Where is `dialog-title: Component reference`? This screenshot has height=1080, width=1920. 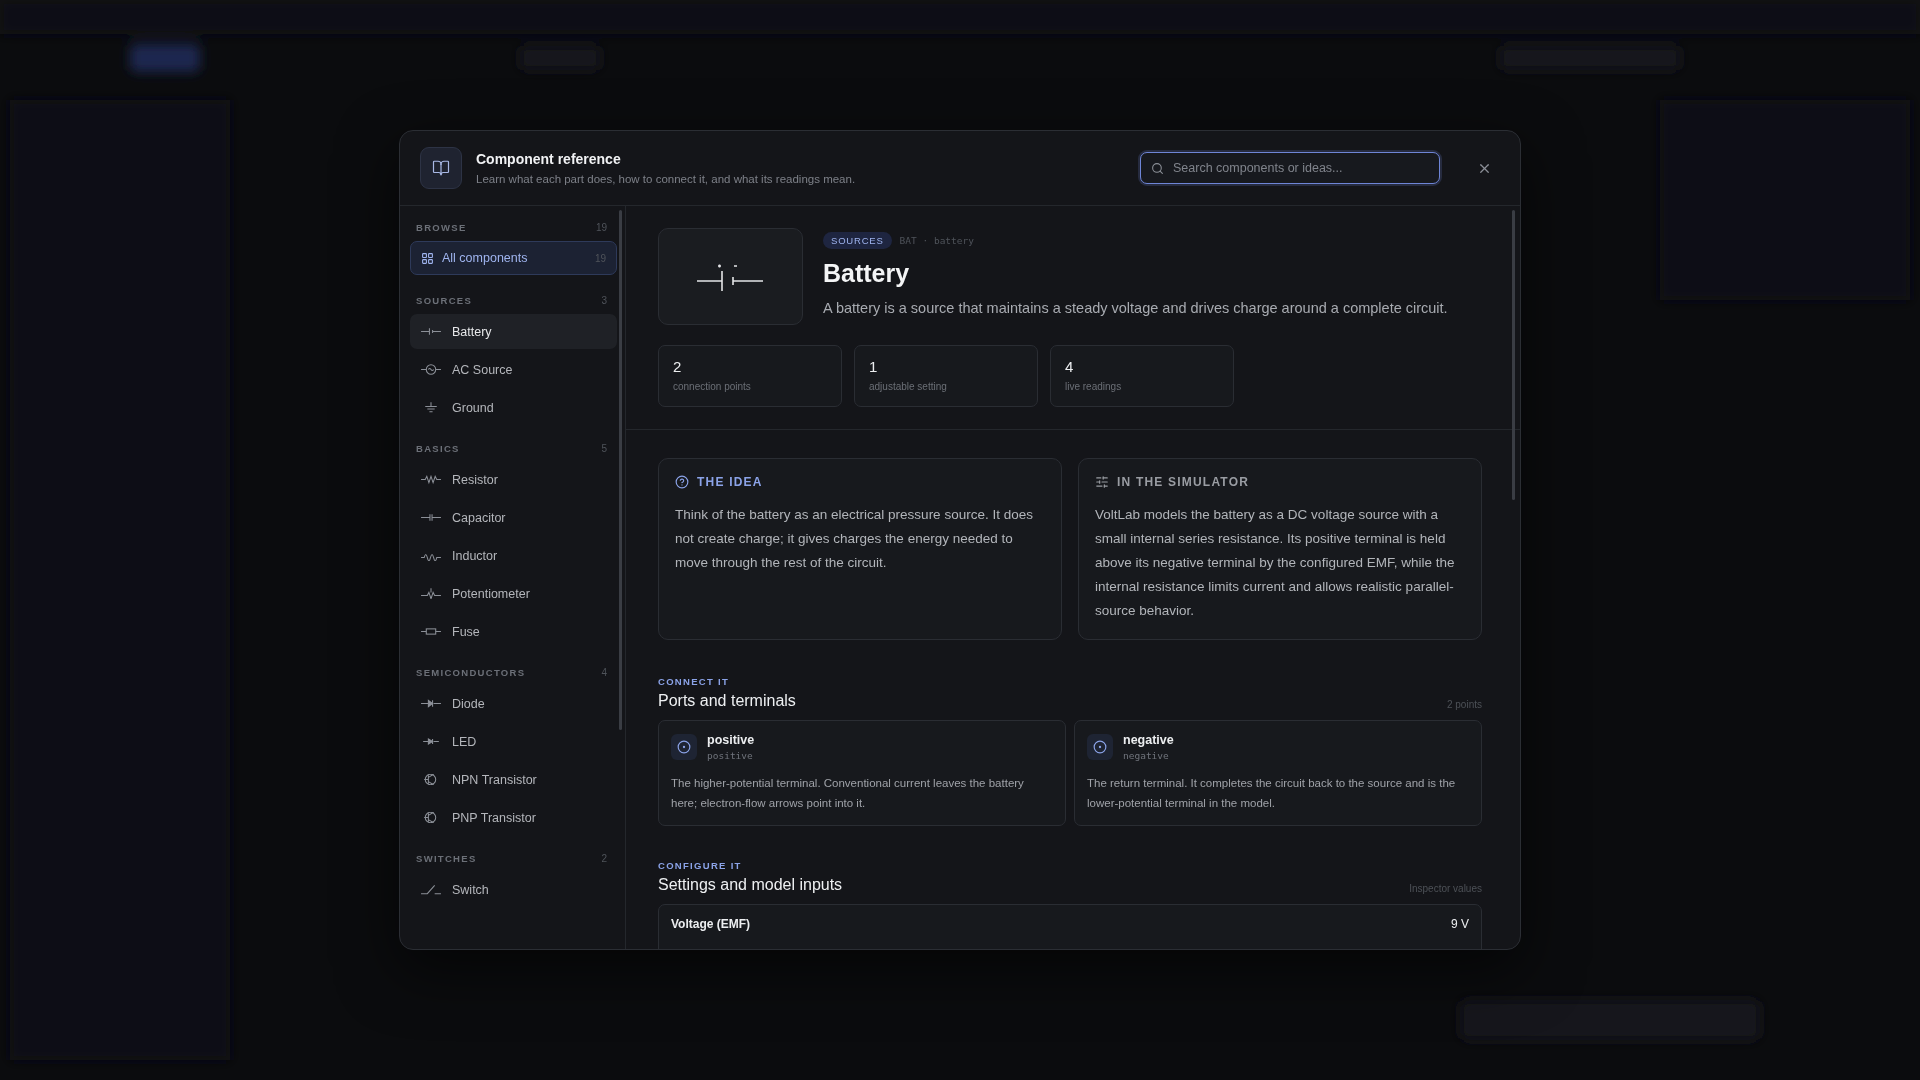 dialog-title: Component reference is located at coordinates (549, 159).